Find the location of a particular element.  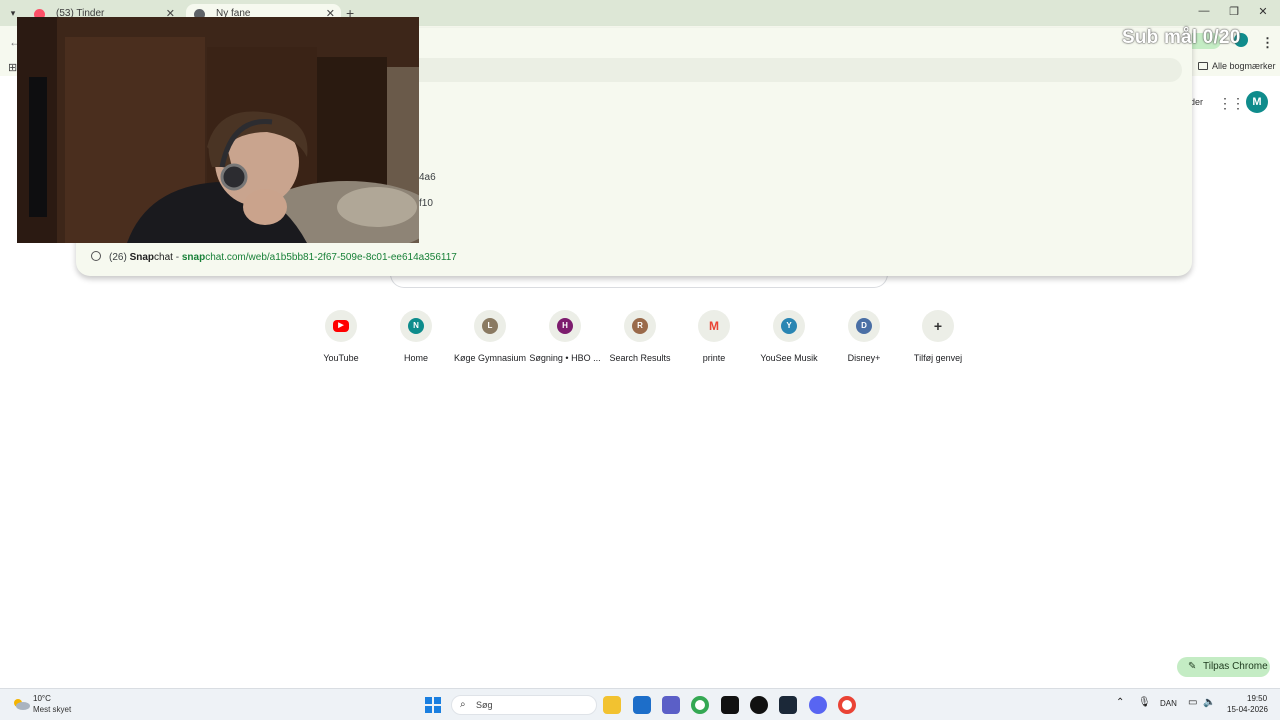

menu-kebab-icon: ⋮ is located at coordinates (1267, 43).